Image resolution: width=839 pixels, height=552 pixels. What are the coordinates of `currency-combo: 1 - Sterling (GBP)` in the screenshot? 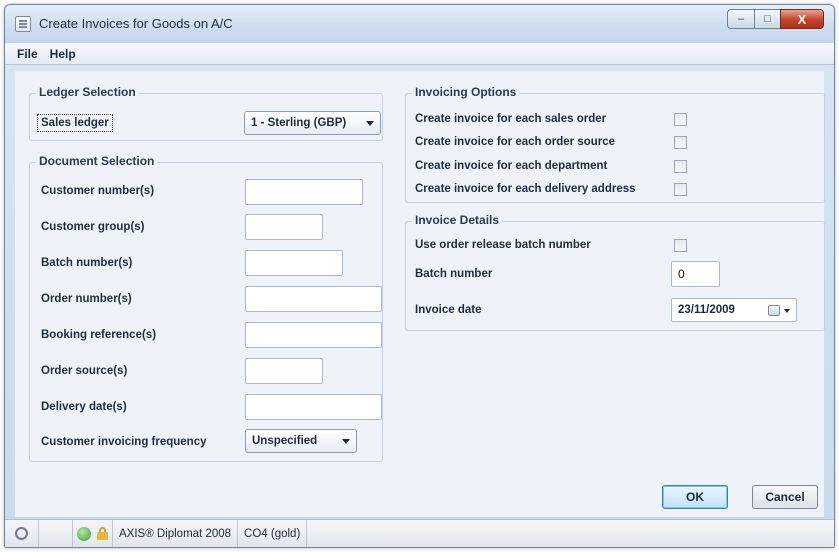 It's located at (312, 123).